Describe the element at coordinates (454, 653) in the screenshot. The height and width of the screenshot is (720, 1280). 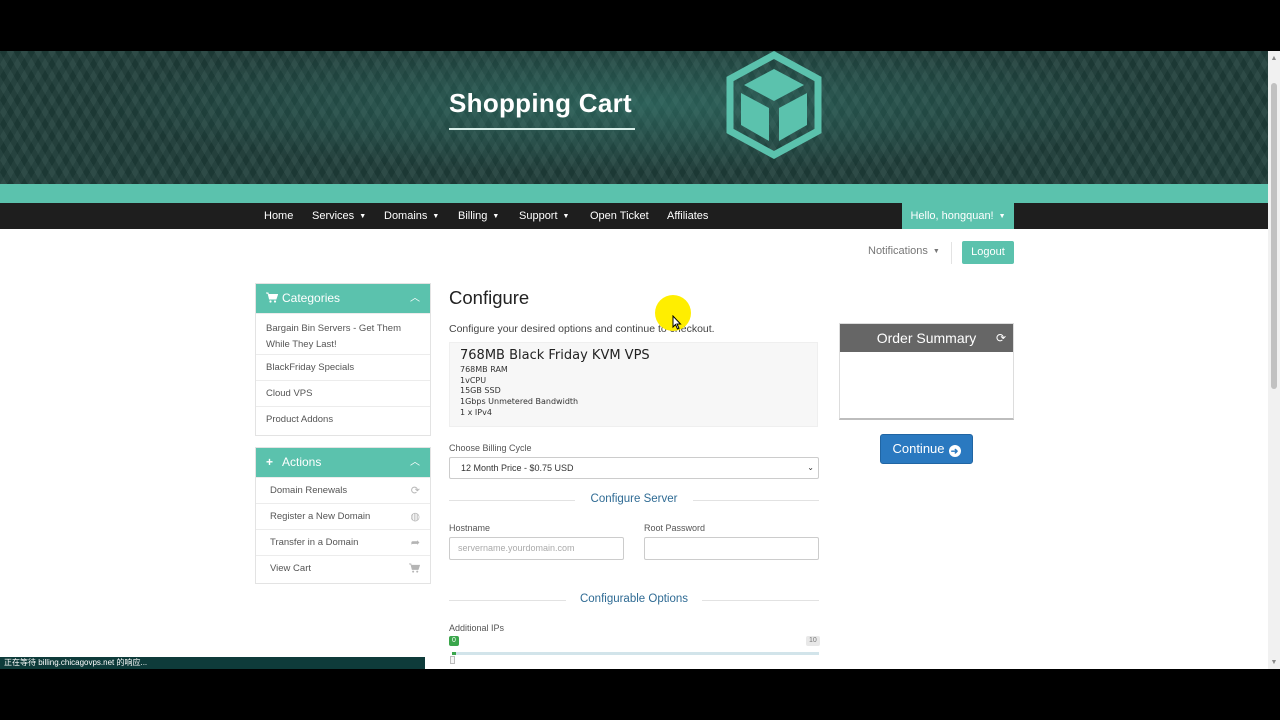
I see `additional-ips-slider-fill` at that location.